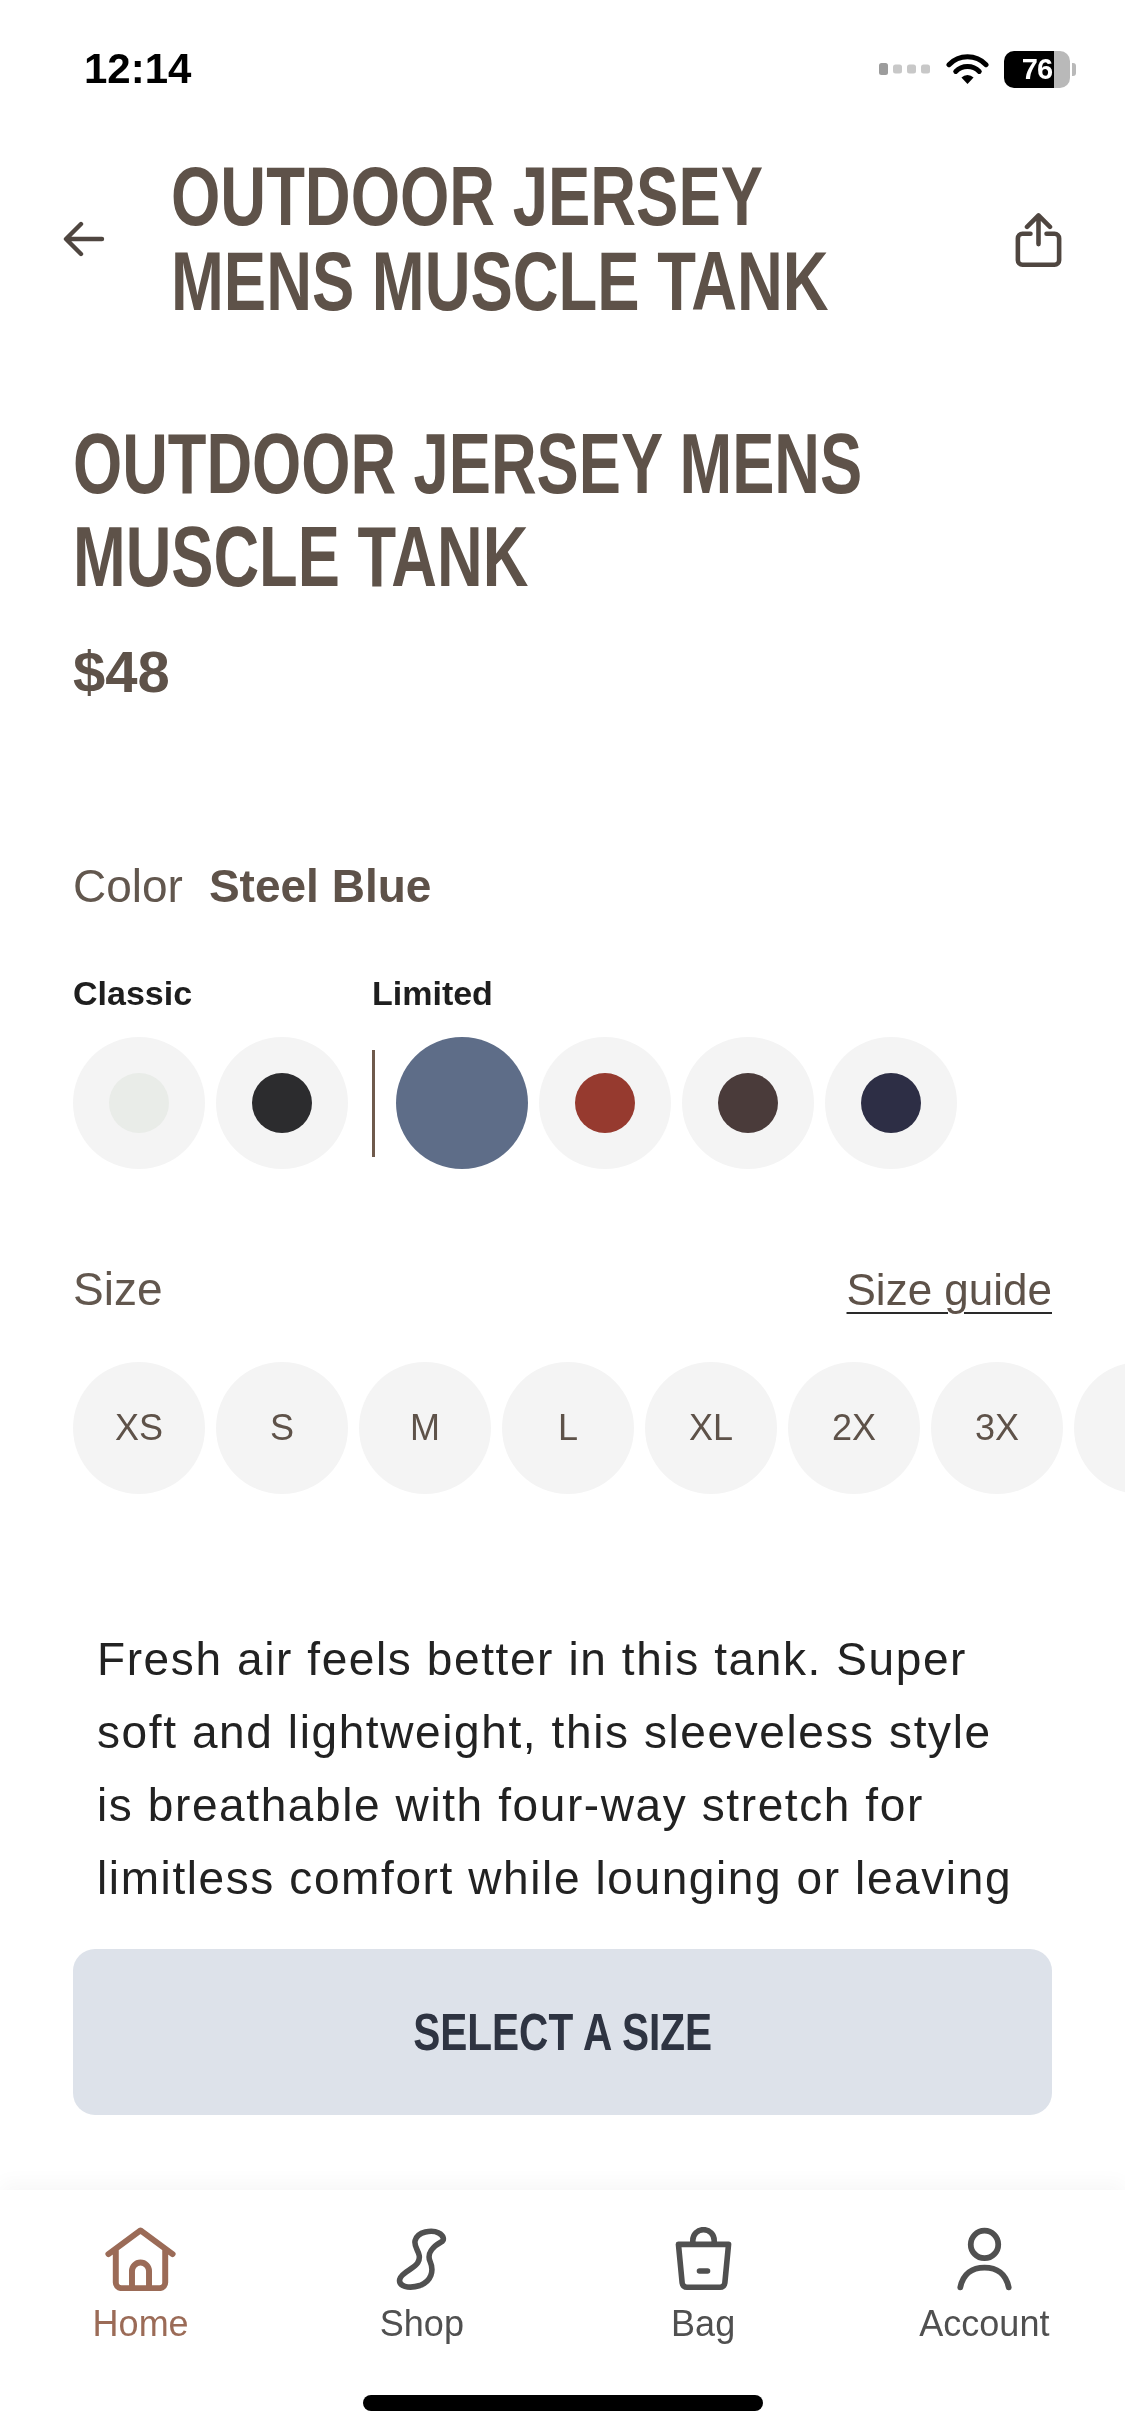  What do you see at coordinates (118, 1289) in the screenshot?
I see `size-label: Size` at bounding box center [118, 1289].